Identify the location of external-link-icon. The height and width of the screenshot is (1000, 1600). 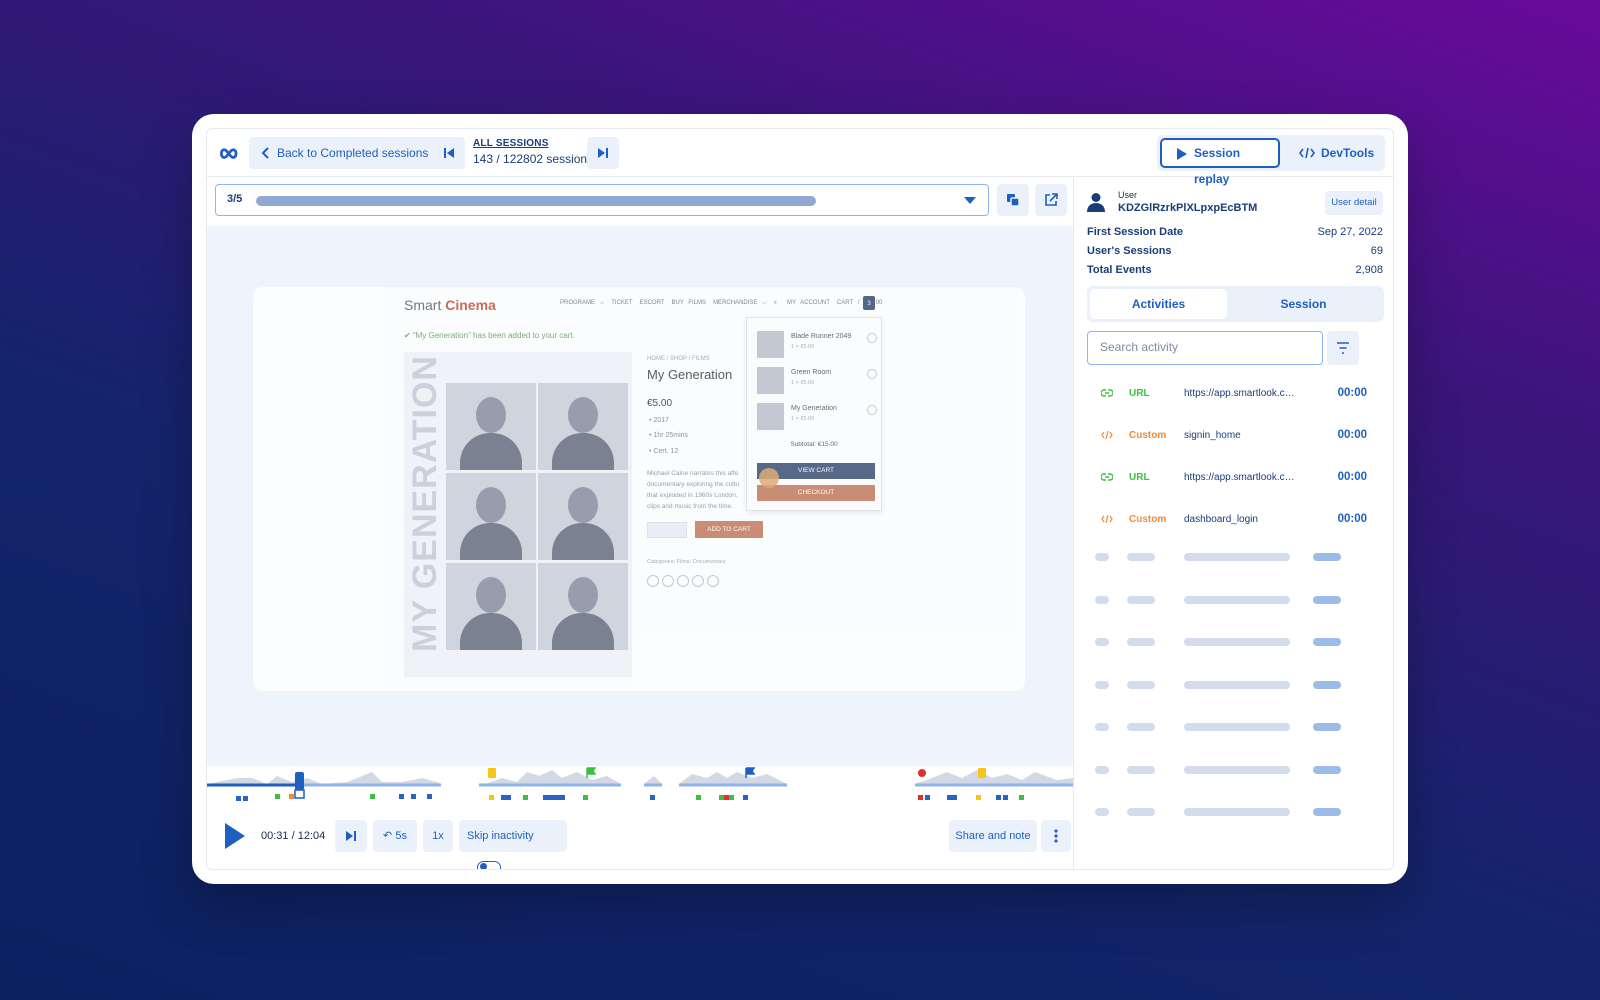
(1051, 199).